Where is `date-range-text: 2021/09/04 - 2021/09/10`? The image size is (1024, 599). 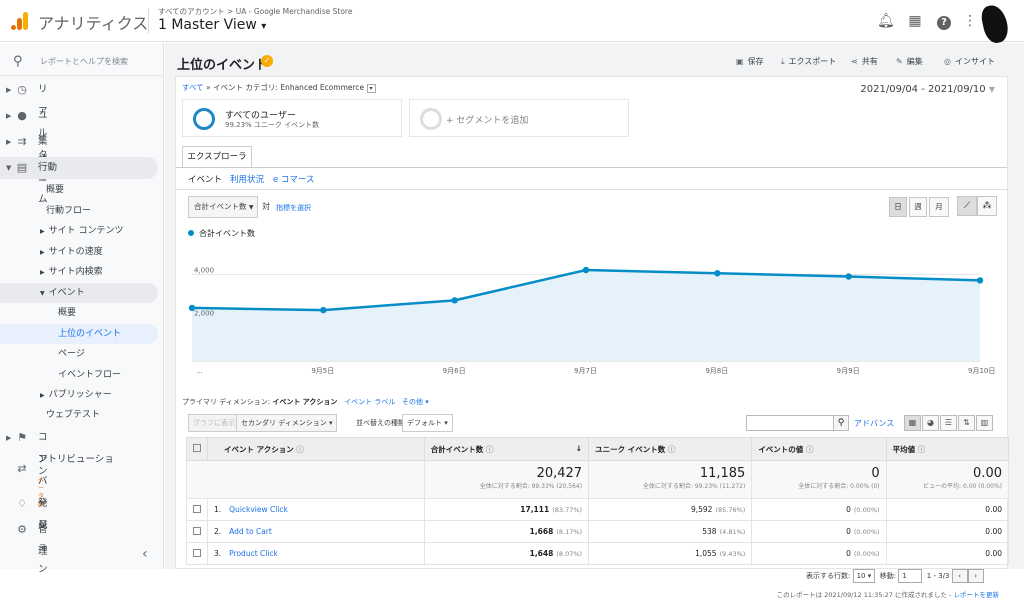 date-range-text: 2021/09/04 - 2021/09/10 is located at coordinates (923, 89).